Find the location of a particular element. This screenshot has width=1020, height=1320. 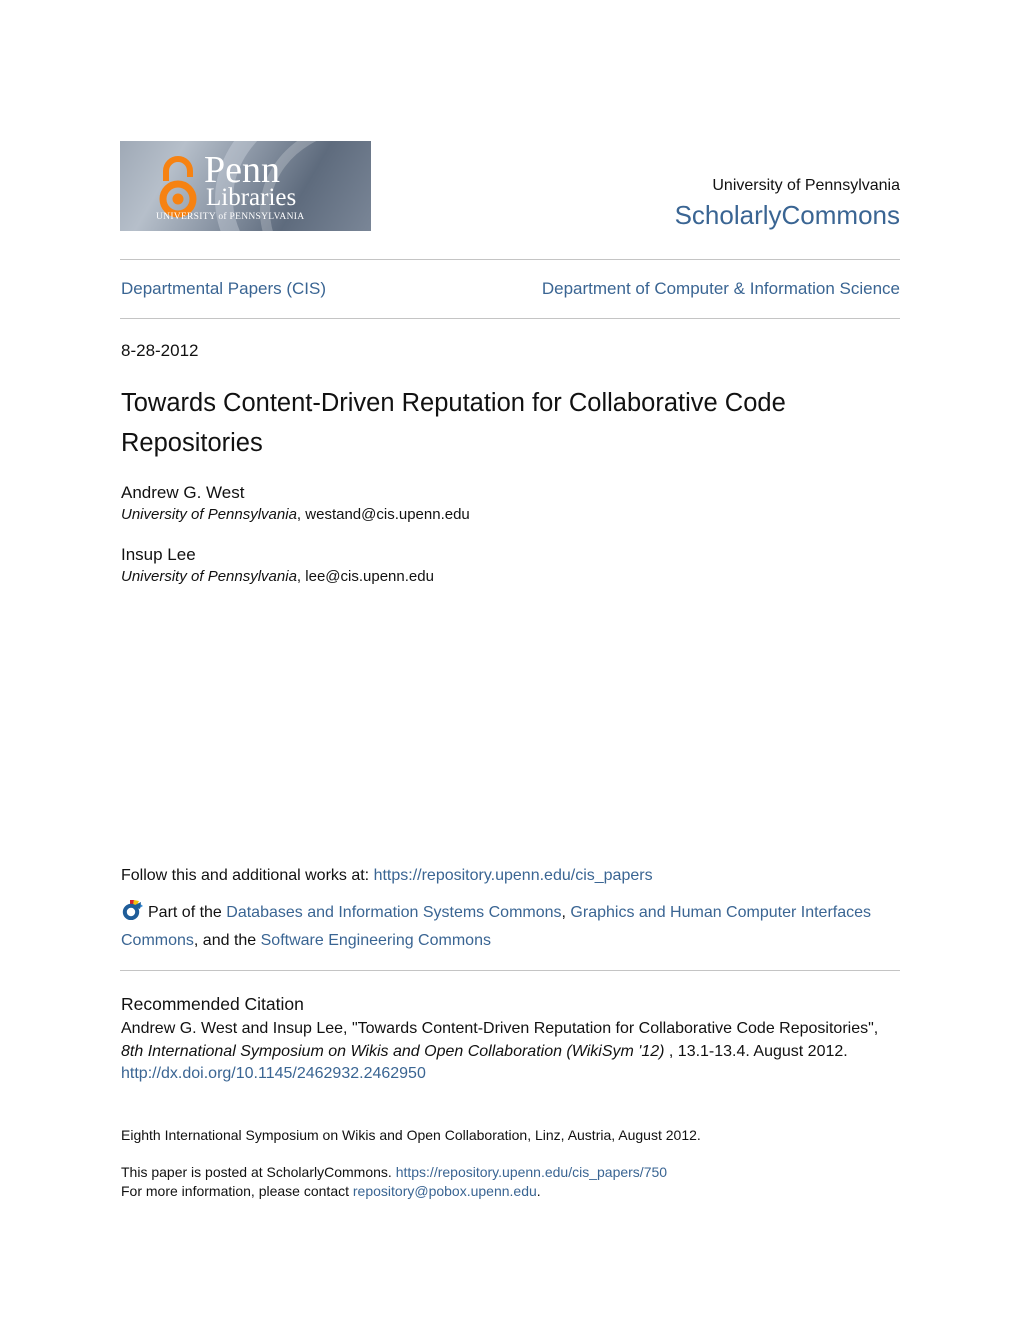

open-access-lock-icon is located at coordinates (178, 187).